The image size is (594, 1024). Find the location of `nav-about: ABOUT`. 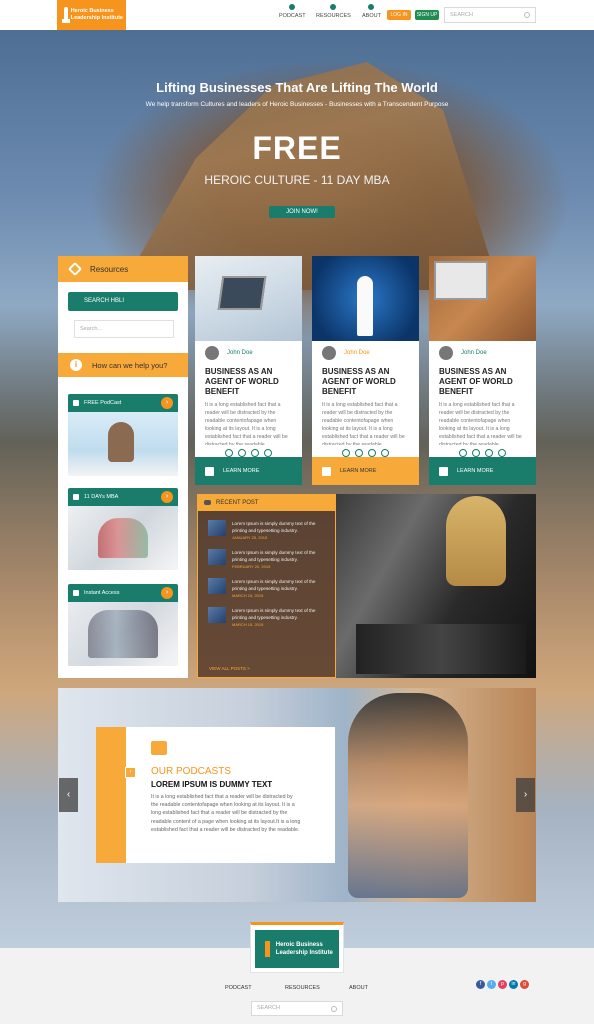

nav-about: ABOUT is located at coordinates (371, 15).